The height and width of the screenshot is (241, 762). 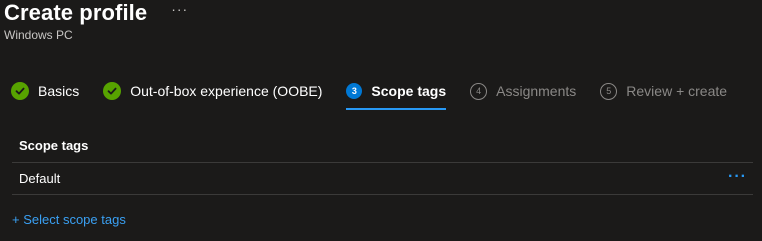 What do you see at coordinates (396, 109) in the screenshot?
I see `active-step-underline` at bounding box center [396, 109].